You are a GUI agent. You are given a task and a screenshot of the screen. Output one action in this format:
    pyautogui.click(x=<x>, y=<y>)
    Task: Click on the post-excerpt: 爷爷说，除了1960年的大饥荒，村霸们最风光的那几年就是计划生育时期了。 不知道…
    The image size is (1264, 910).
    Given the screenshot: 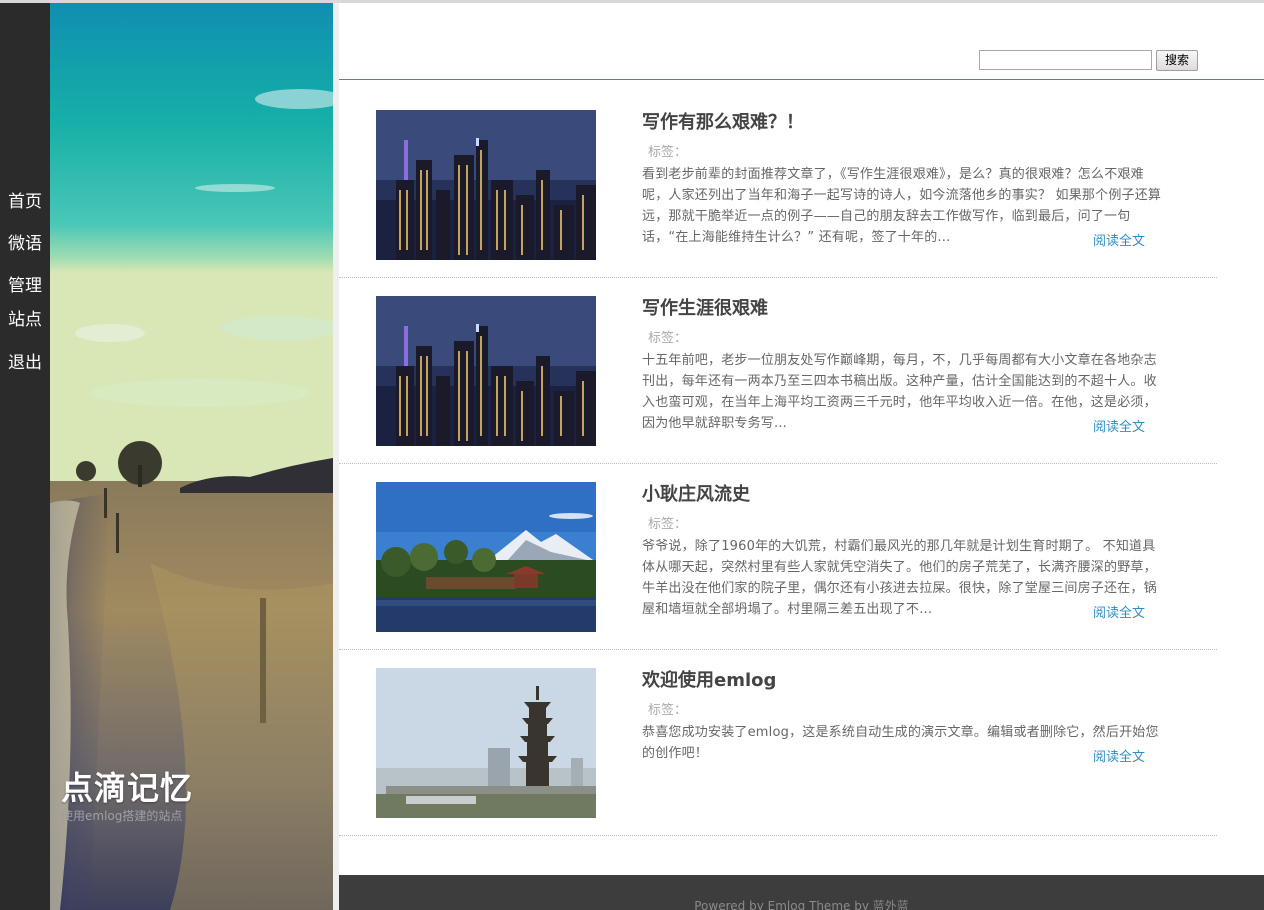 What is the action you would take?
    pyautogui.click(x=899, y=578)
    